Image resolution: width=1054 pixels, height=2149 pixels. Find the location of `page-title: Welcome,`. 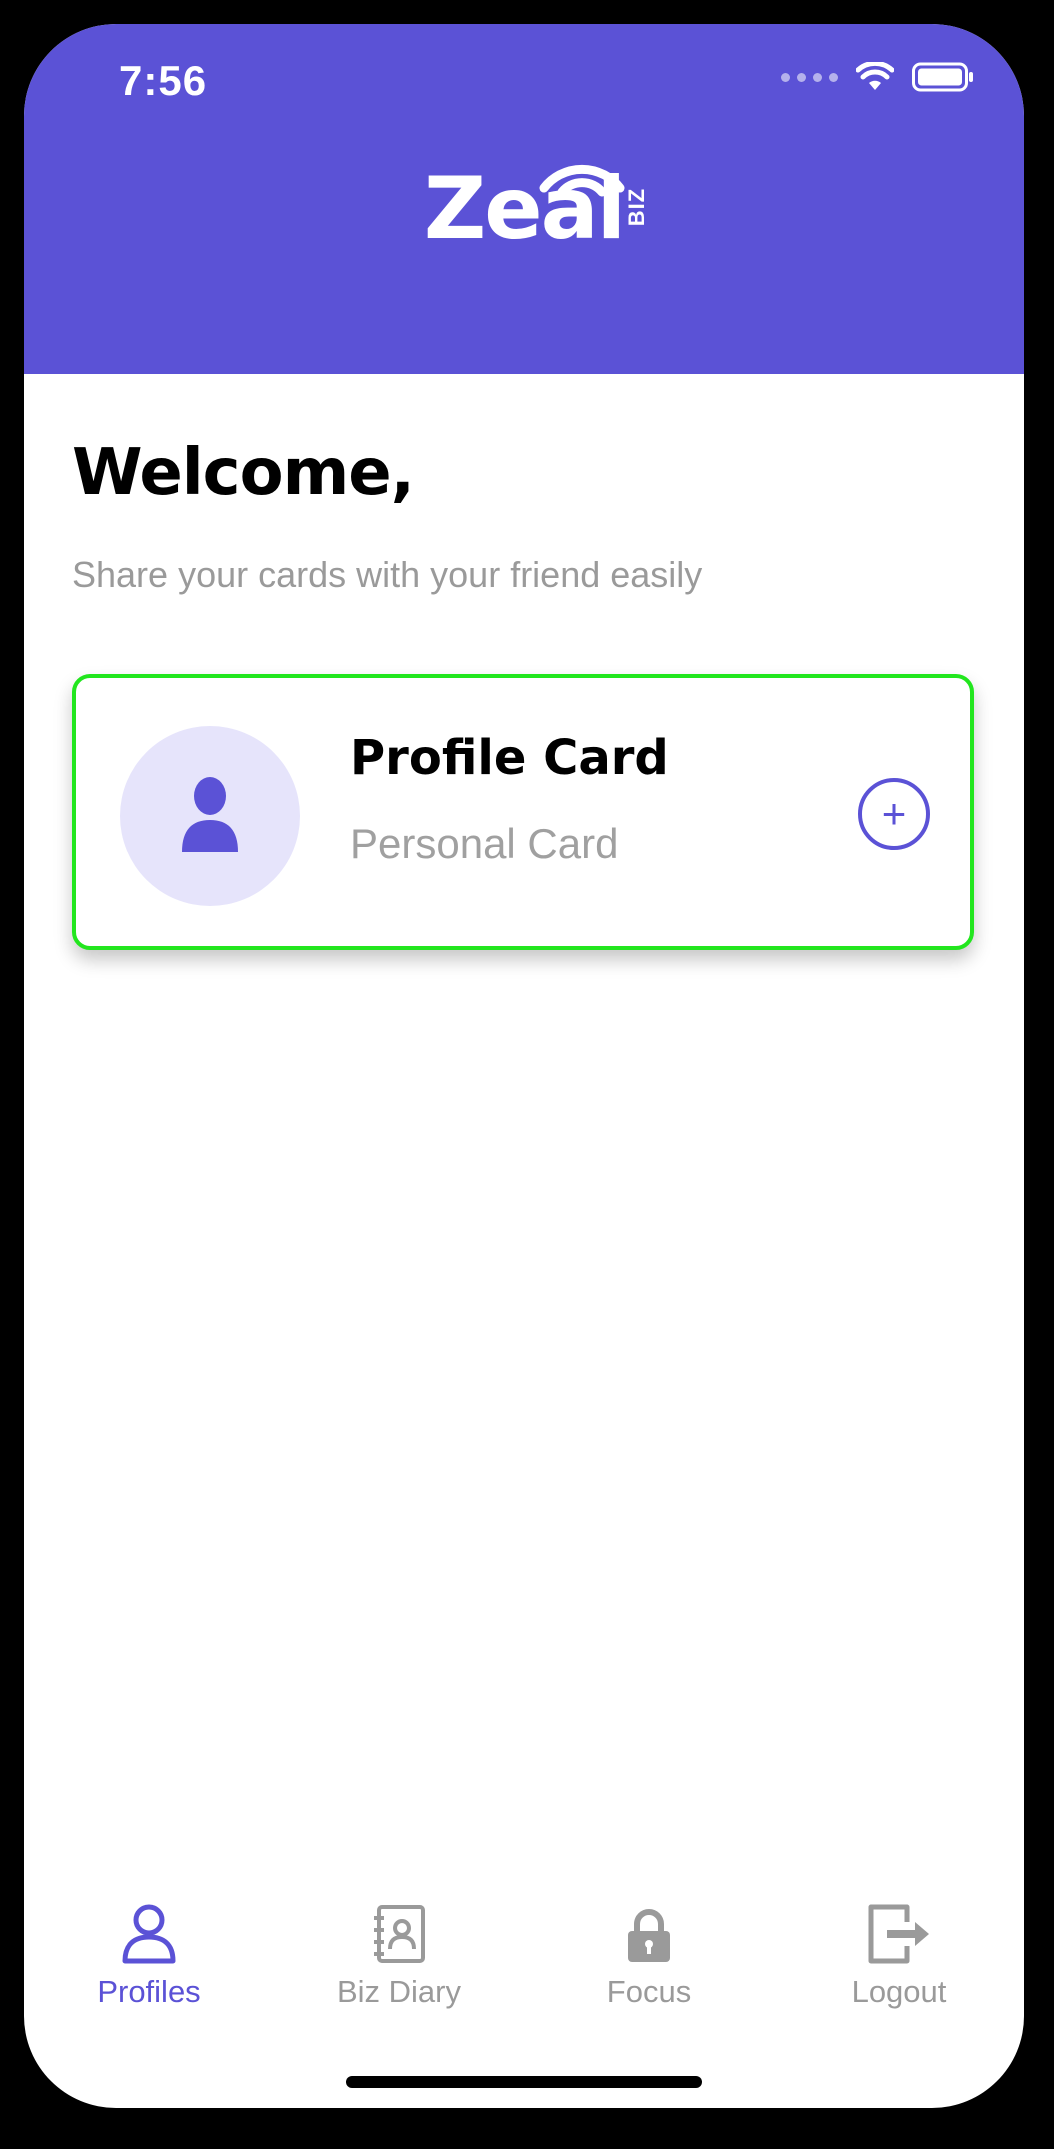

page-title: Welcome, is located at coordinates (243, 473).